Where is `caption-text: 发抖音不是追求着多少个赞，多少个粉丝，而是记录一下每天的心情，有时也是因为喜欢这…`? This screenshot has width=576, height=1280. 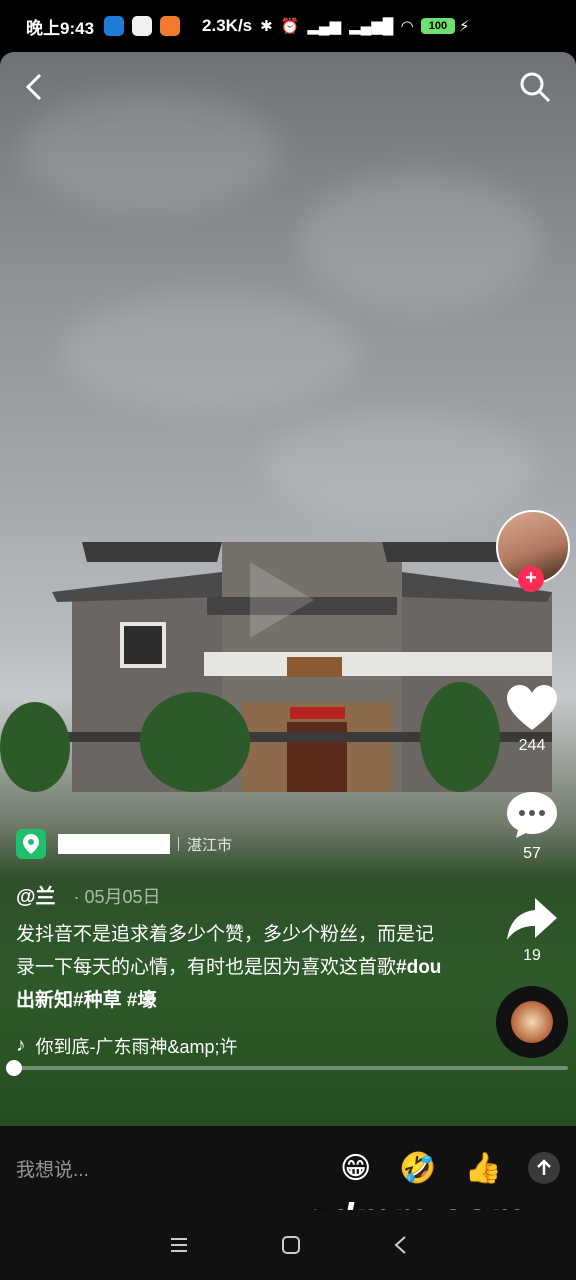 caption-text: 发抖音不是追求着多少个赞，多少个粉丝，而是记录一下每天的心情，有时也是因为喜欢这… is located at coordinates (225, 951).